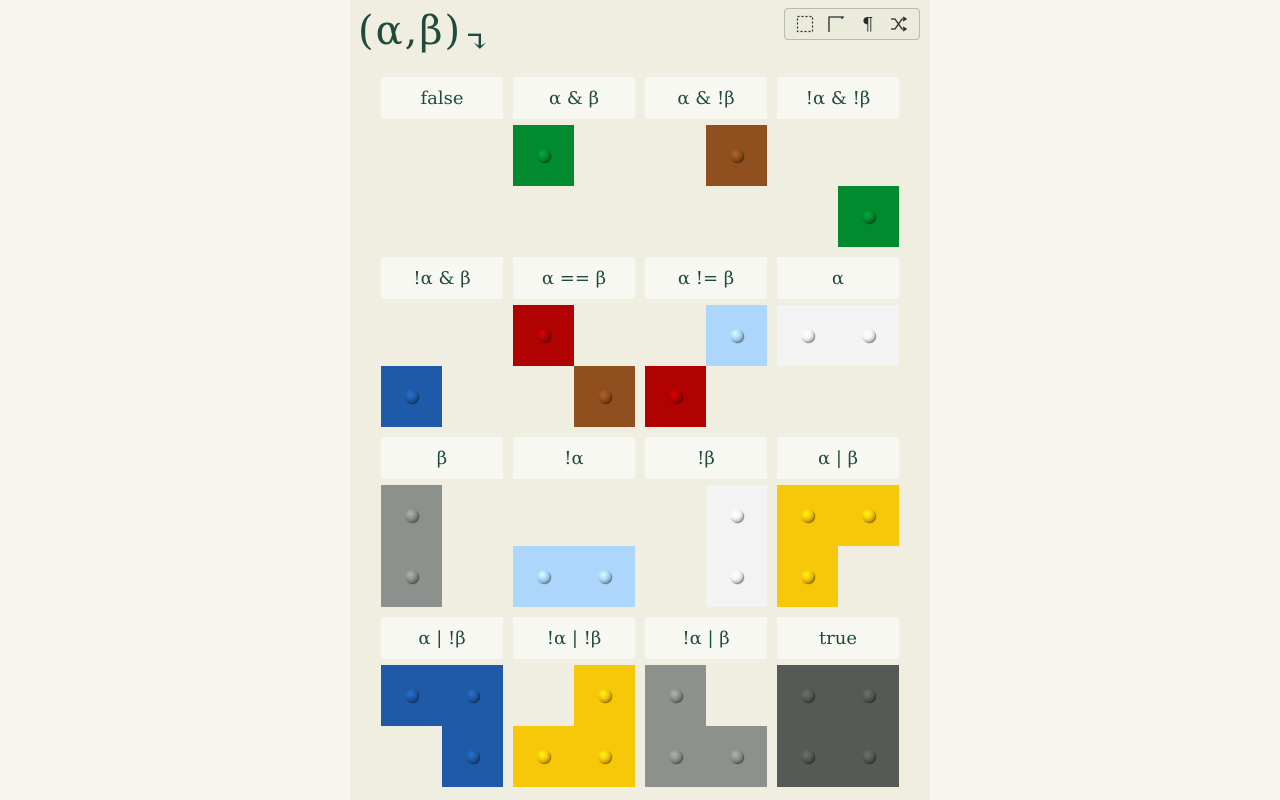 Image resolution: width=1280 pixels, height=800 pixels. I want to click on cell-label: α & !β, so click(706, 98).